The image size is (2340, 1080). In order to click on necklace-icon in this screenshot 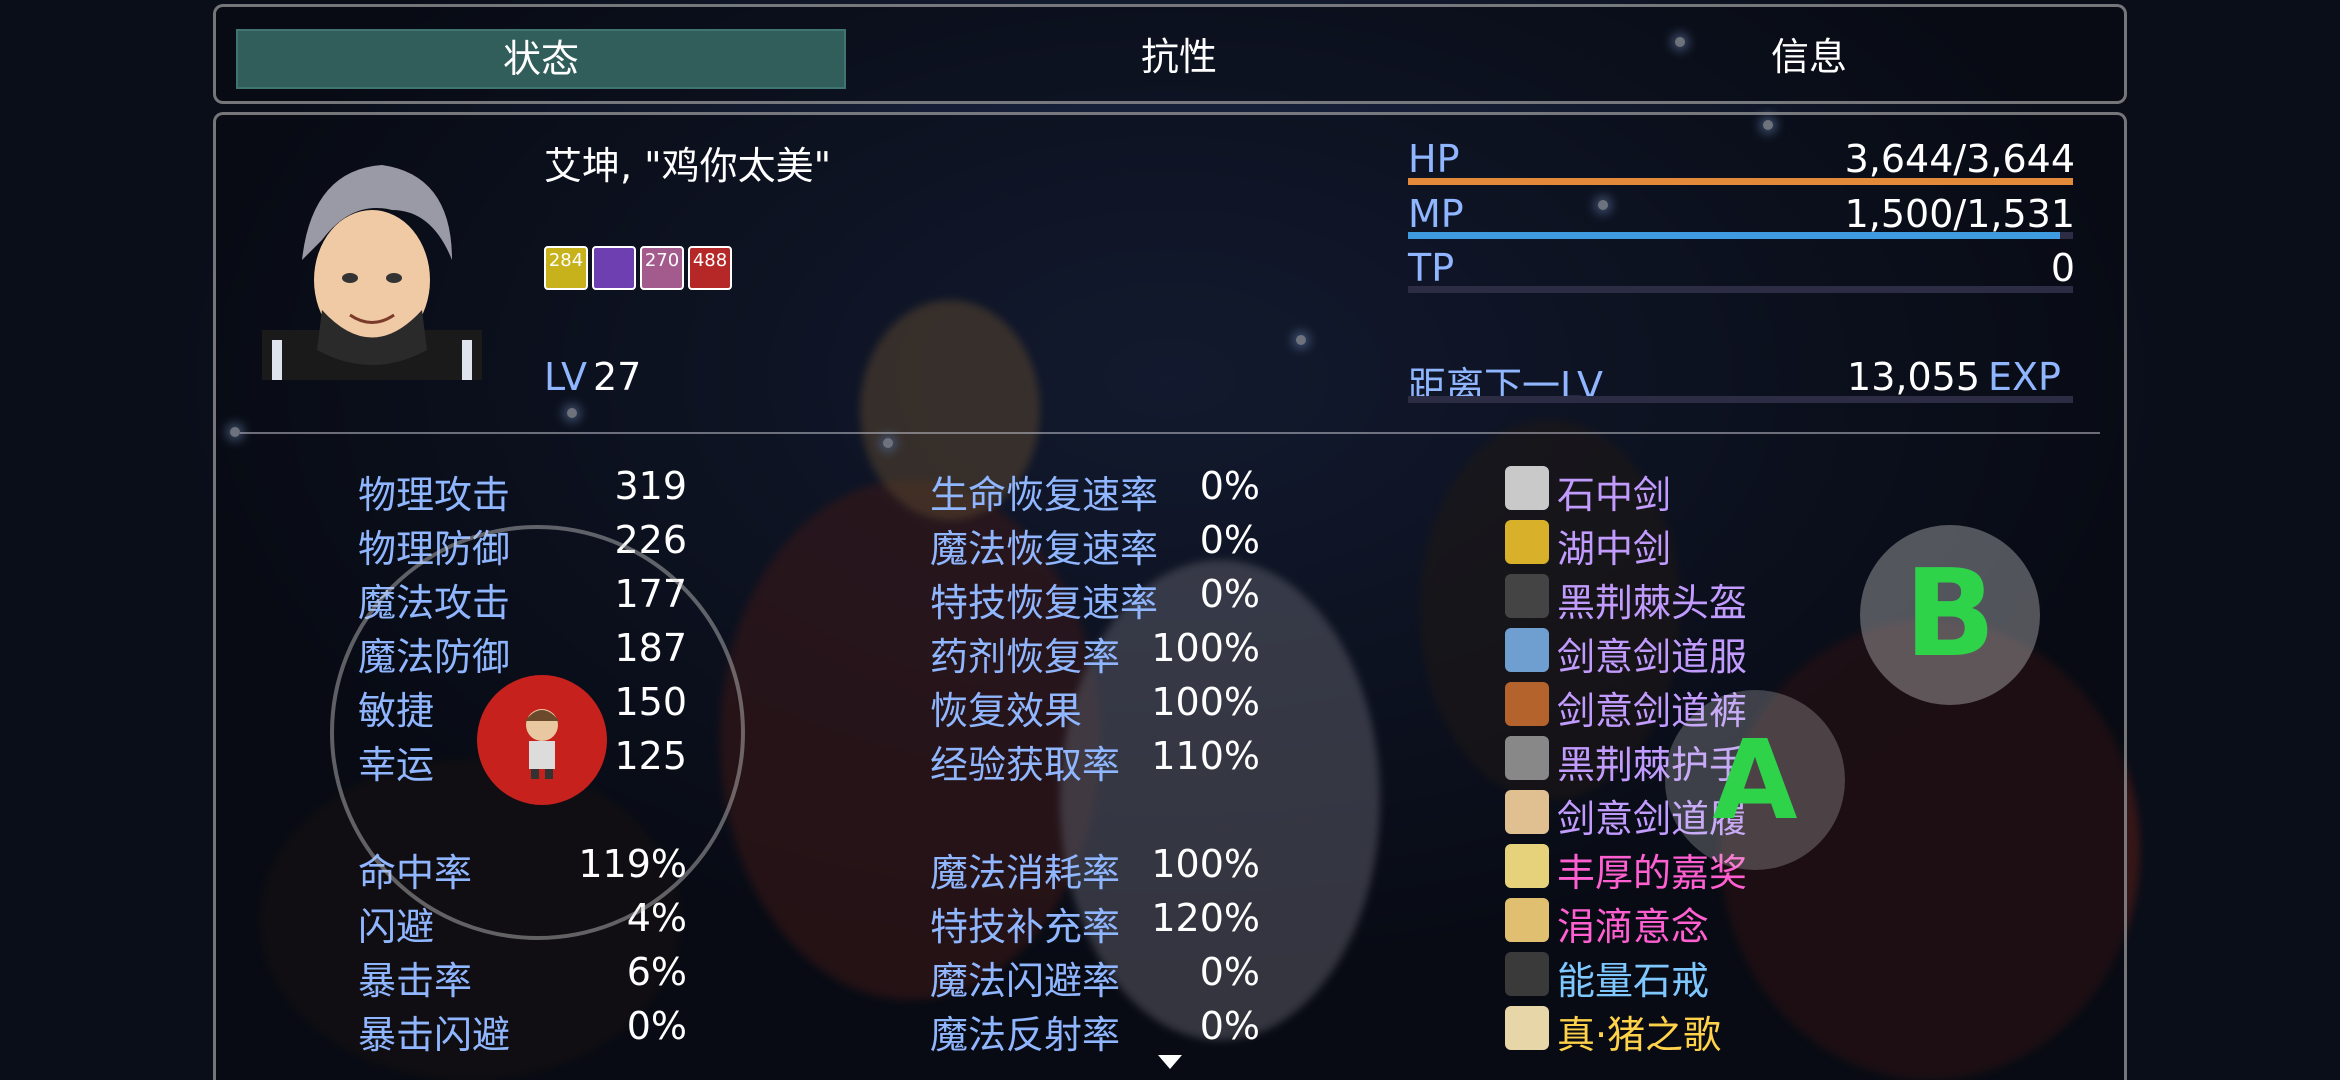, I will do `click(1527, 920)`.